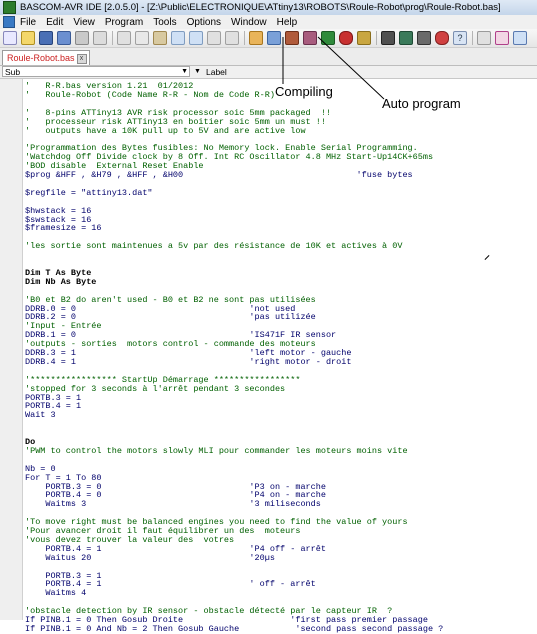  Describe the element at coordinates (41, 58) in the screenshot. I see `tab-label: Roule-Robot.bas` at that location.